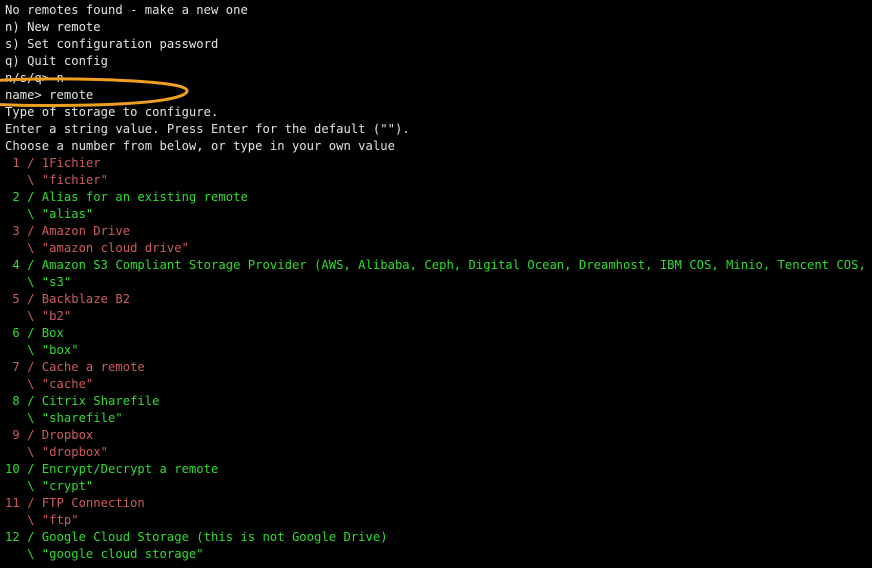 This screenshot has width=872, height=568. What do you see at coordinates (438, 163) in the screenshot?
I see `storage-option-1: 1 / 1Fichier` at bounding box center [438, 163].